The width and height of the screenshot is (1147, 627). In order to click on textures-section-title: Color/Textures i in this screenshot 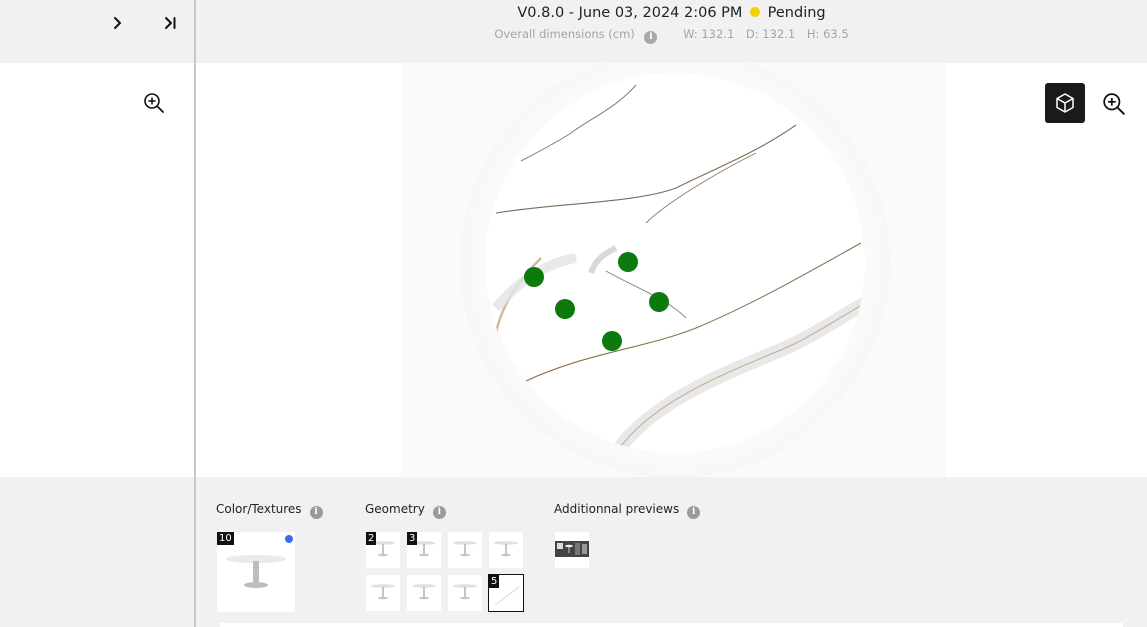, I will do `click(269, 510)`.